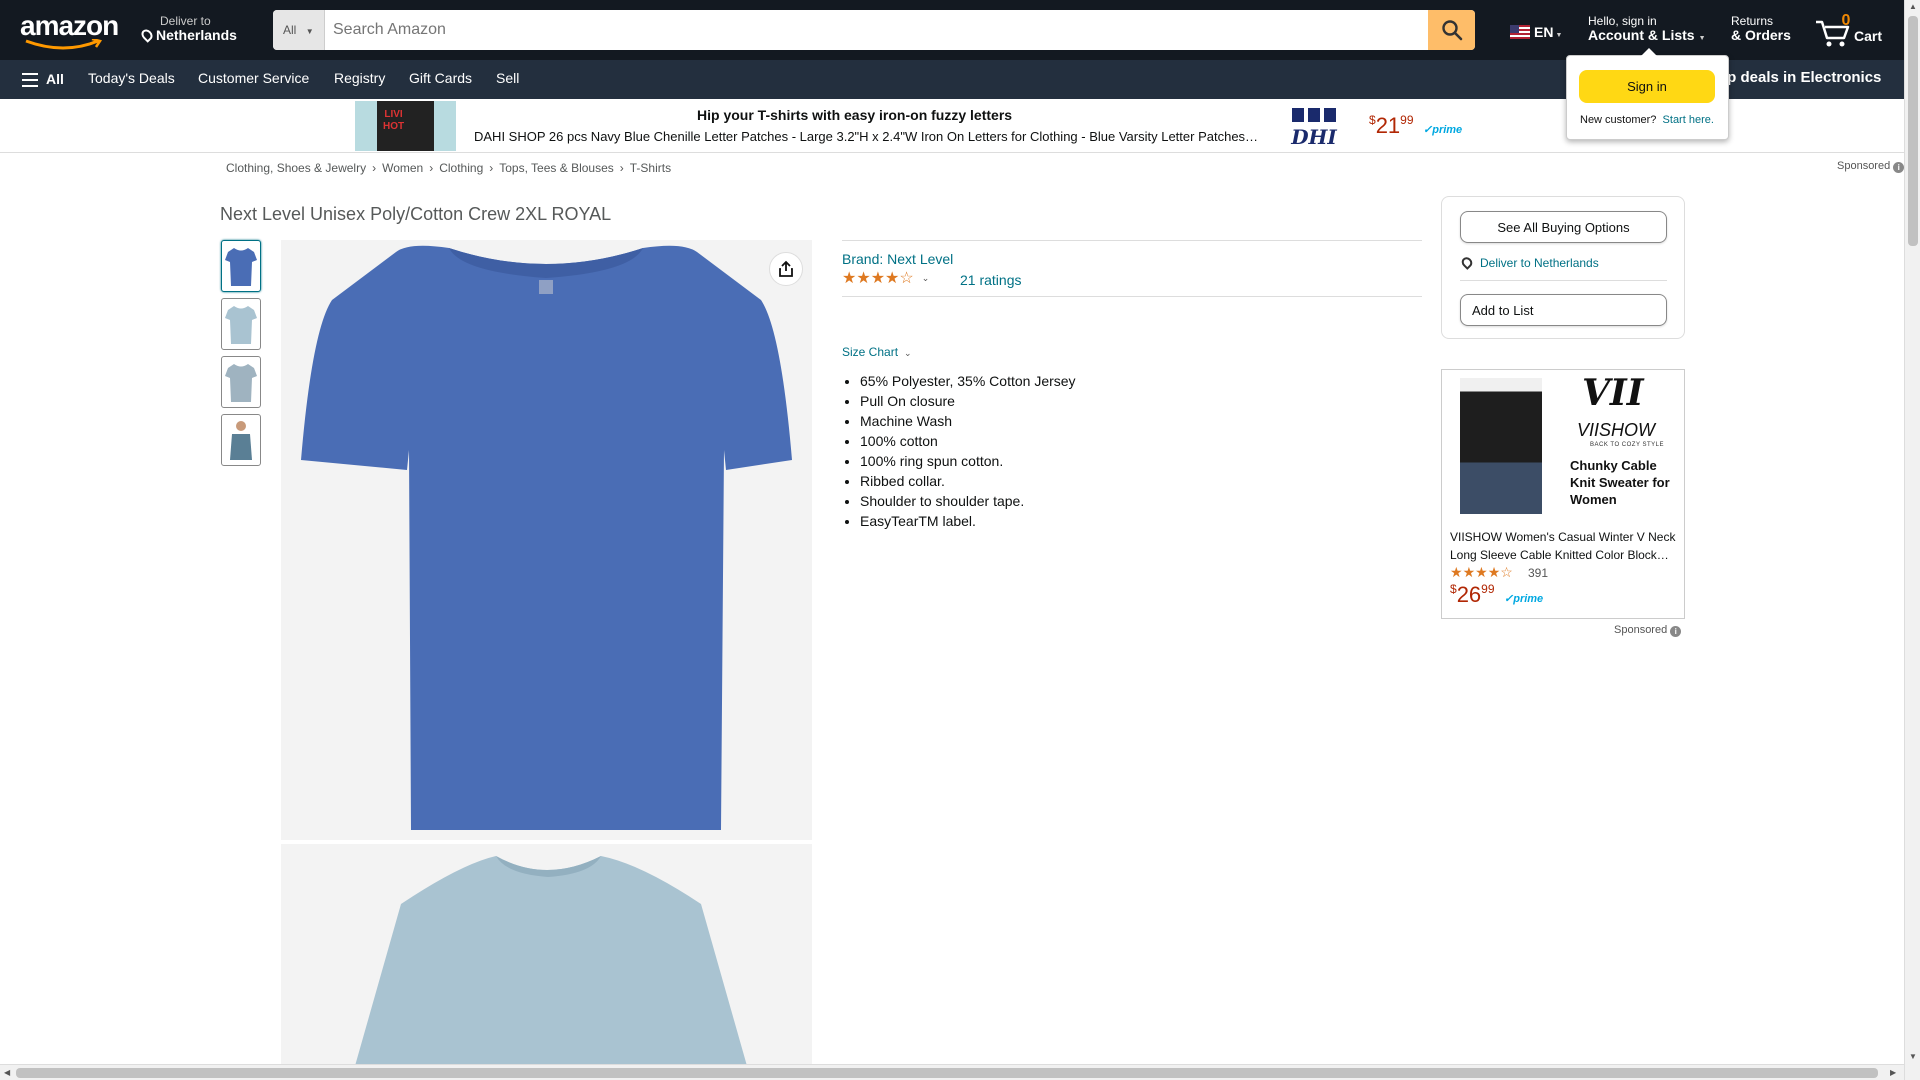 This screenshot has width=1920, height=1080. Describe the element at coordinates (461, 168) in the screenshot. I see `breadcrumb-item: Clothing` at that location.